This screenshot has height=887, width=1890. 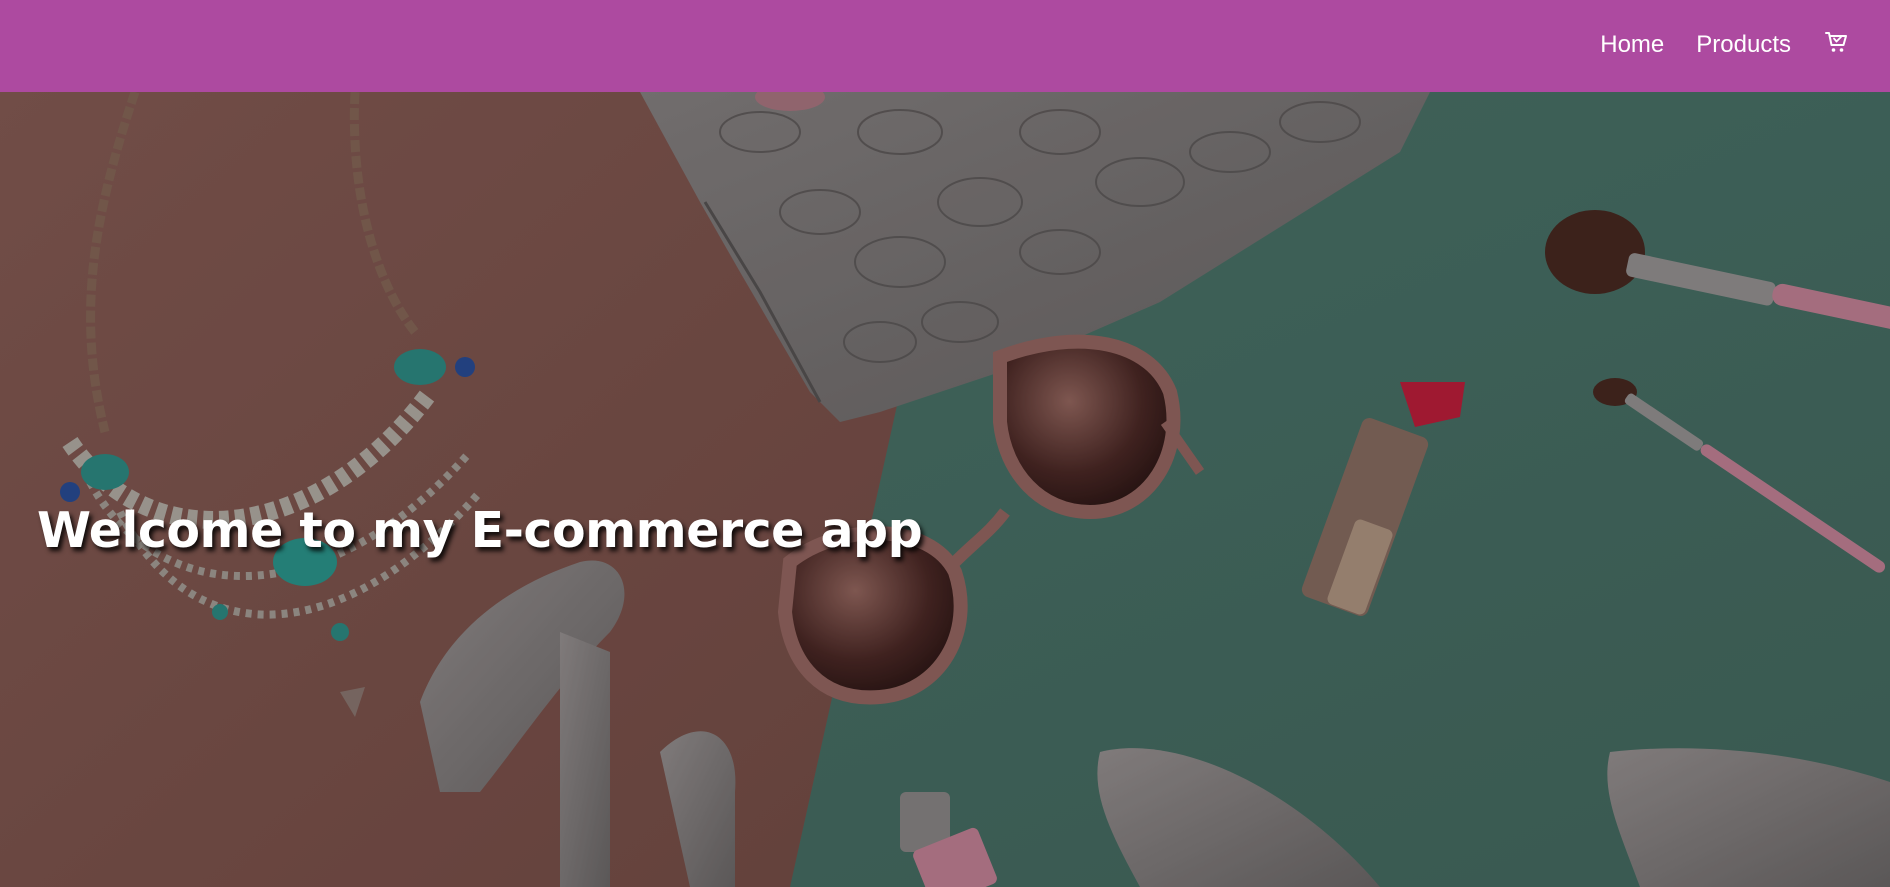 What do you see at coordinates (945, 46) in the screenshot?
I see `top-navbar: Home Products` at bounding box center [945, 46].